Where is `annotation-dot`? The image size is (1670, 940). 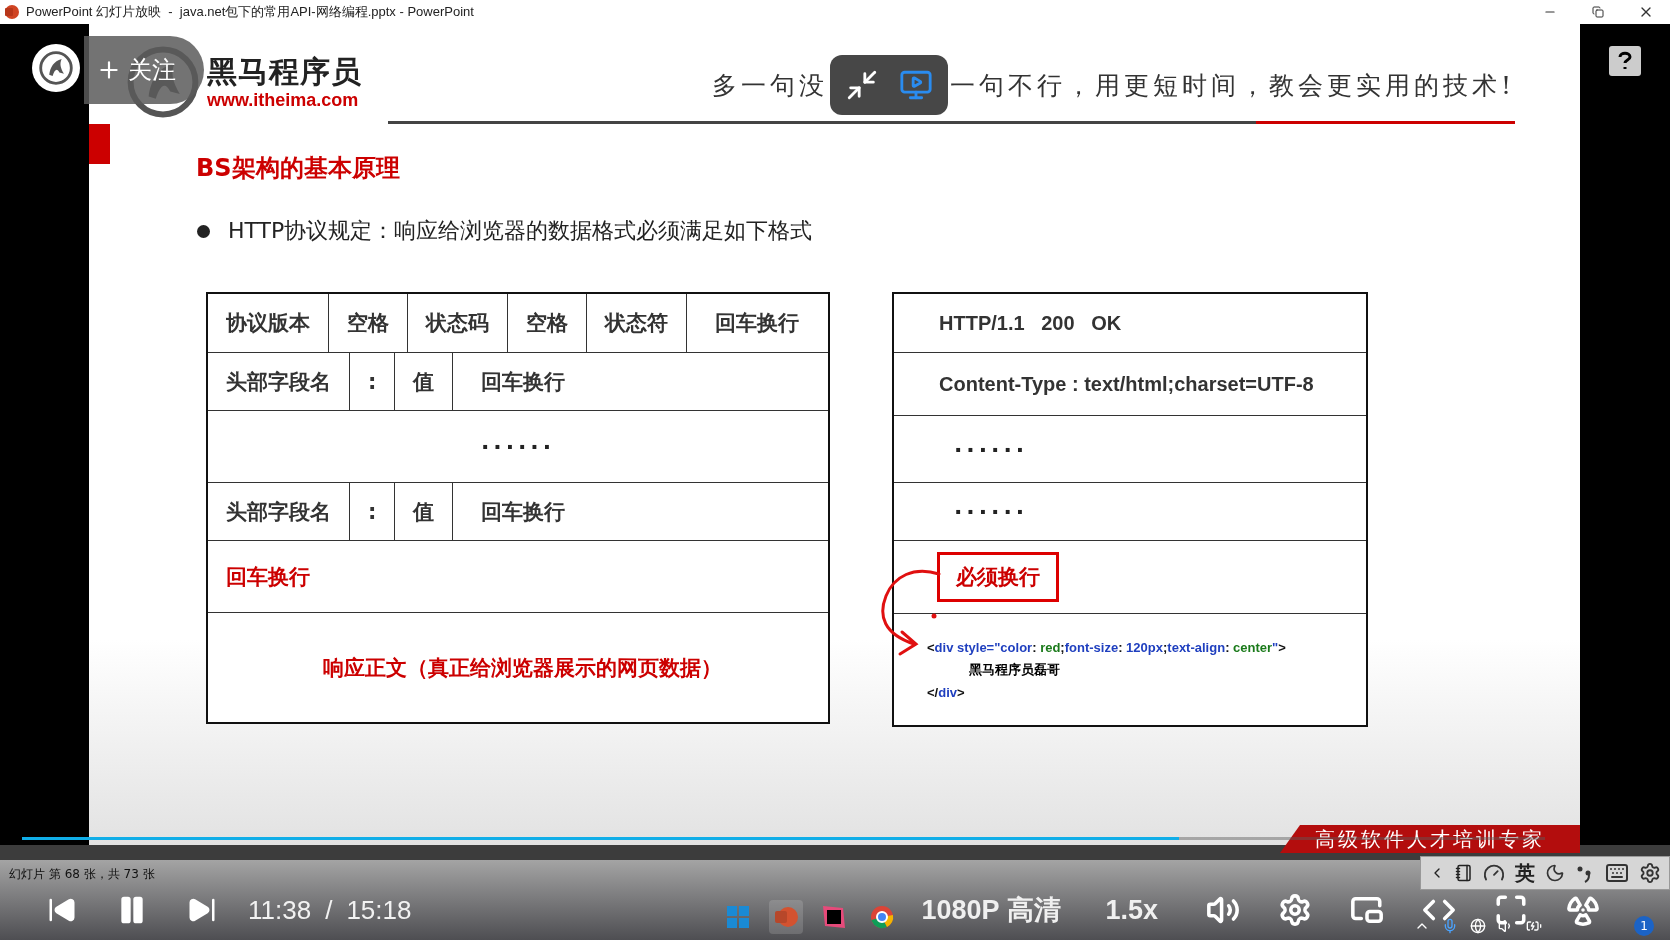
annotation-dot is located at coordinates (934, 616).